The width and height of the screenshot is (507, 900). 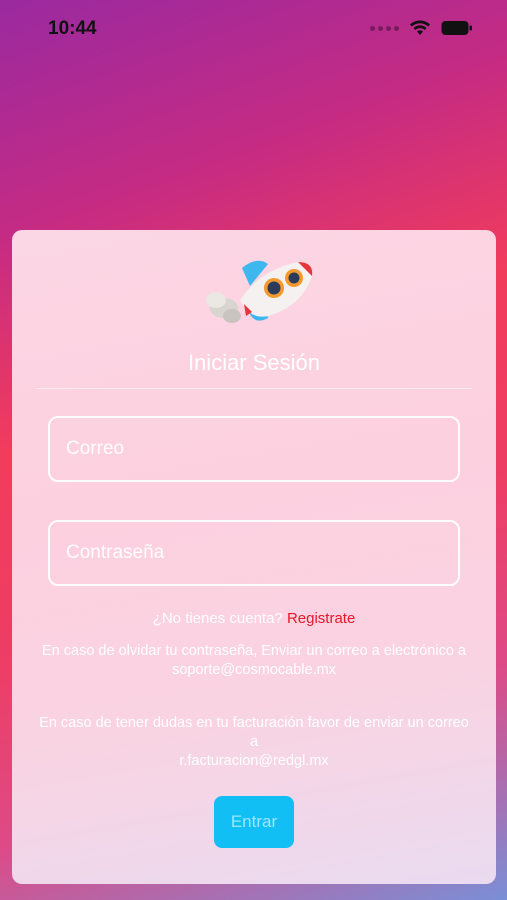 What do you see at coordinates (217, 618) in the screenshot?
I see `signup-prompt-text: ¿No tienes cuenta?` at bounding box center [217, 618].